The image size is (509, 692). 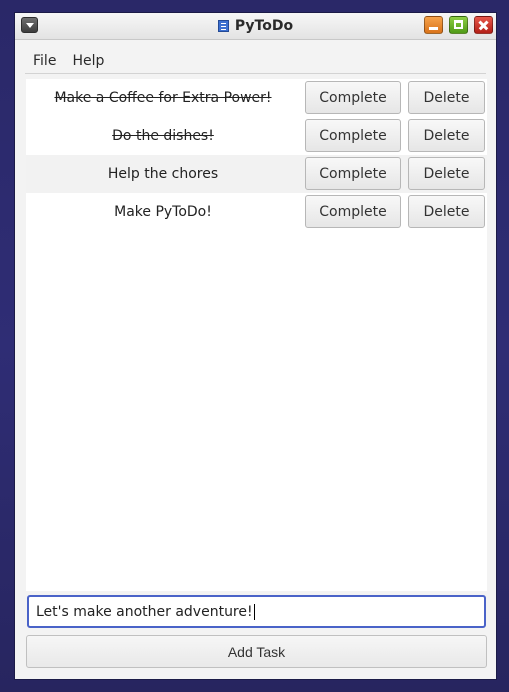 What do you see at coordinates (163, 136) in the screenshot?
I see `task-label: Do the dishes!` at bounding box center [163, 136].